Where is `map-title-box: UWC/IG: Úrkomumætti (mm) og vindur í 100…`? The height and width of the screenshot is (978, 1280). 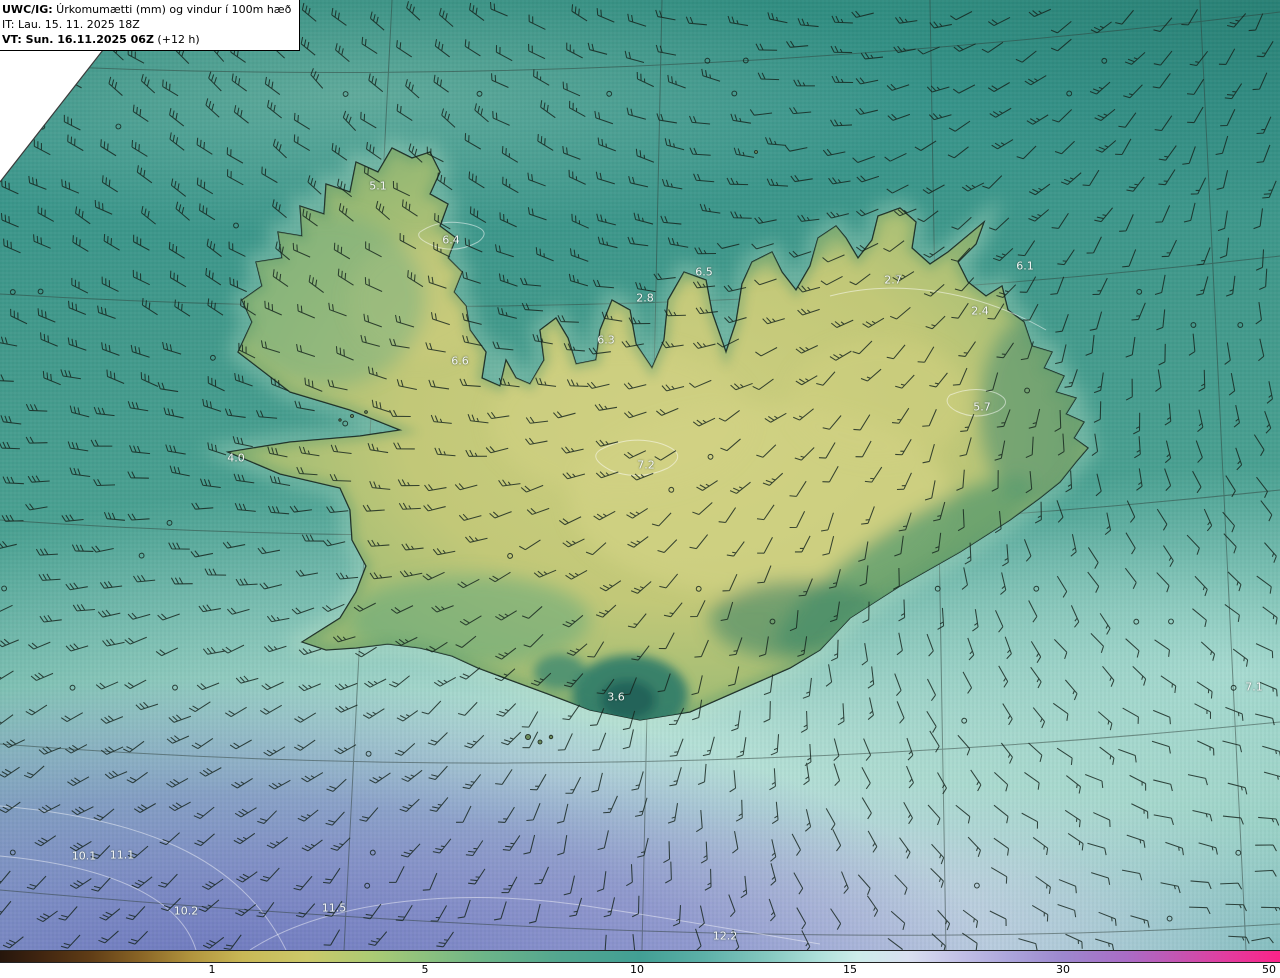
map-title-box: UWC/IG: Úrkomumætti (mm) og vindur í 100… is located at coordinates (150, 25).